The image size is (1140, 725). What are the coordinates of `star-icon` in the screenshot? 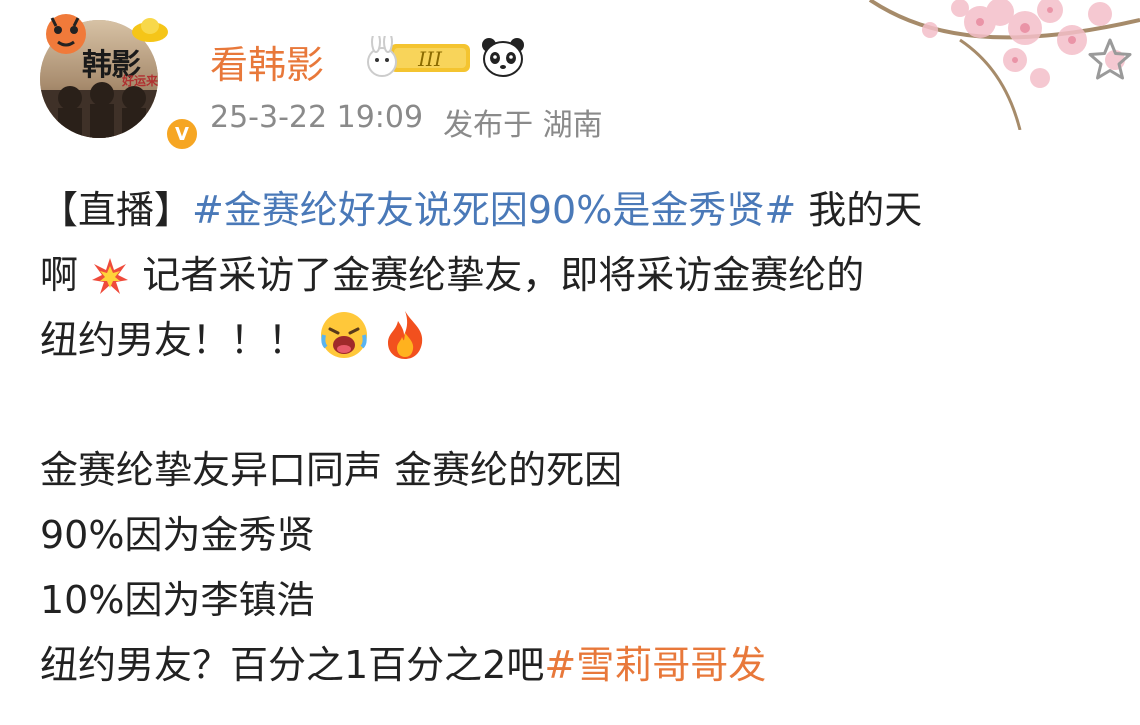 It's located at (1110, 60).